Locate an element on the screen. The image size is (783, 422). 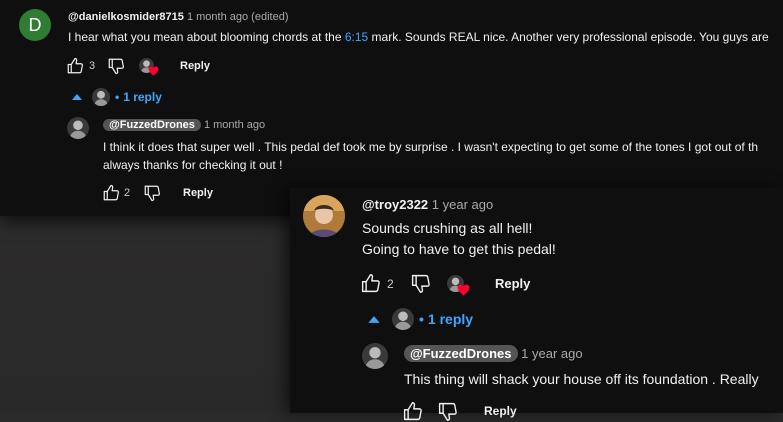
like-count: 3 is located at coordinates (92, 66).